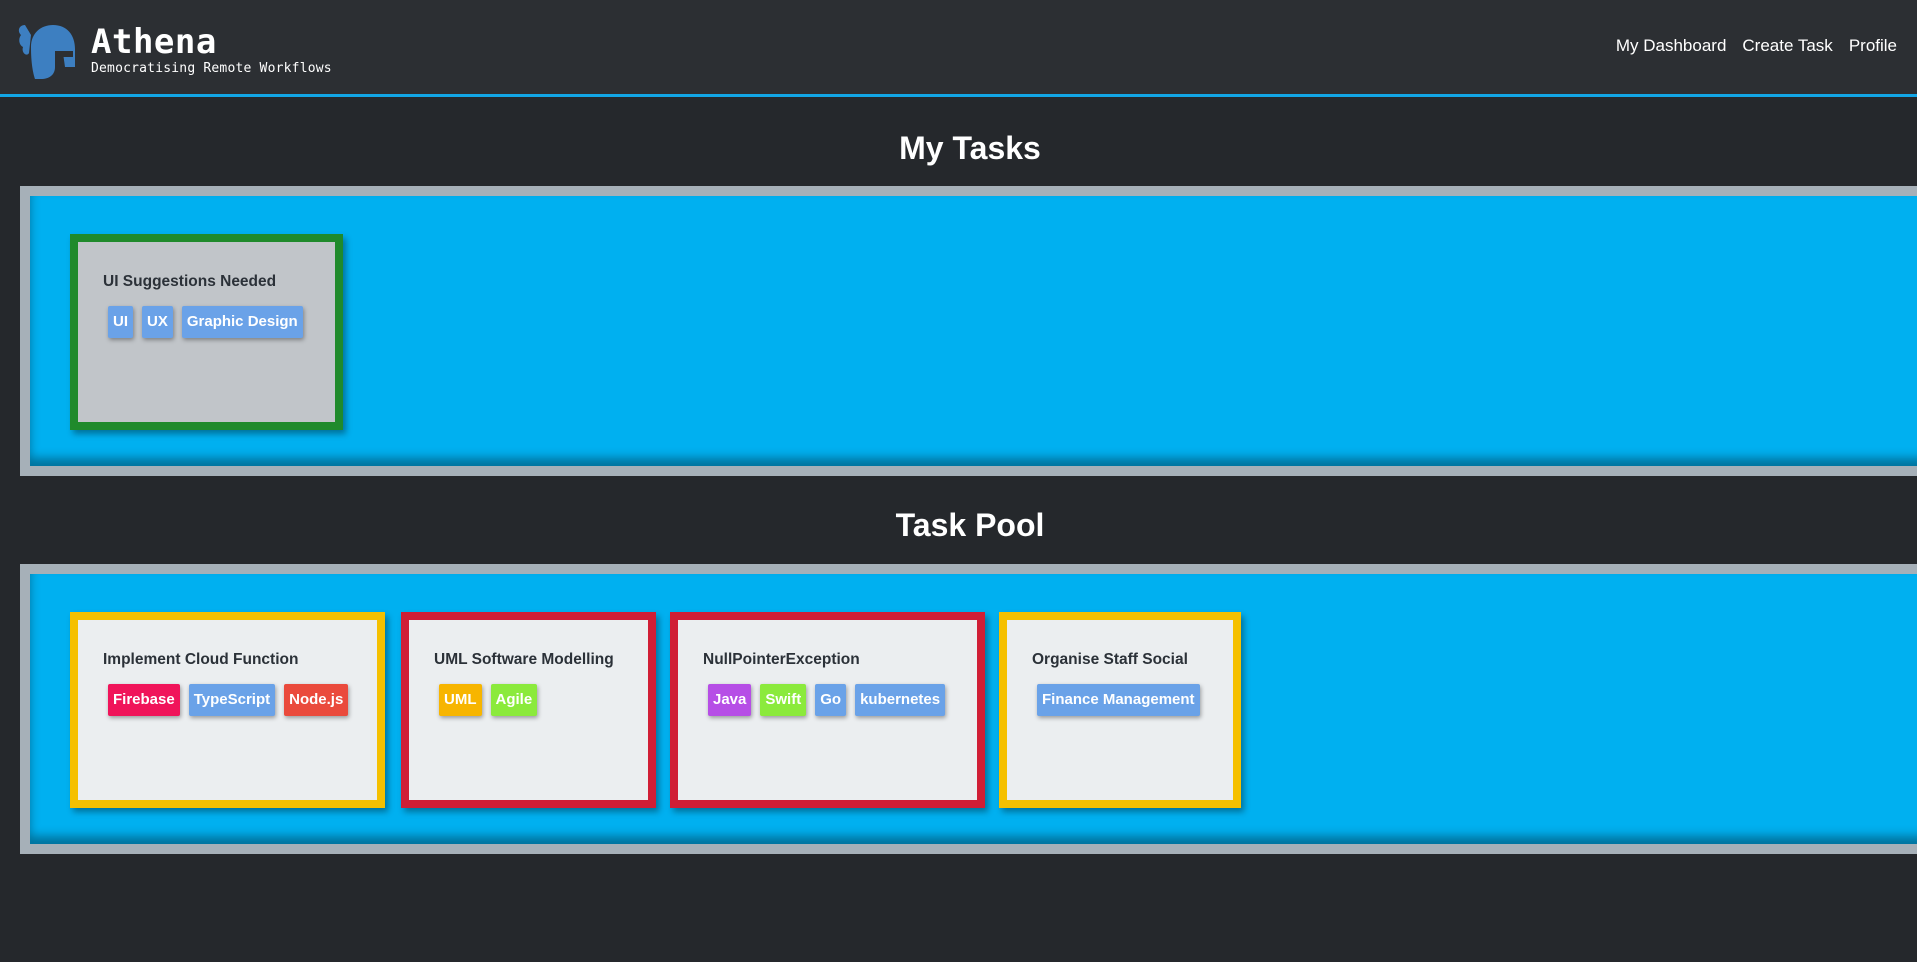 The image size is (1917, 962). I want to click on task-card-tags: Java Swift Go kubernetes, so click(827, 700).